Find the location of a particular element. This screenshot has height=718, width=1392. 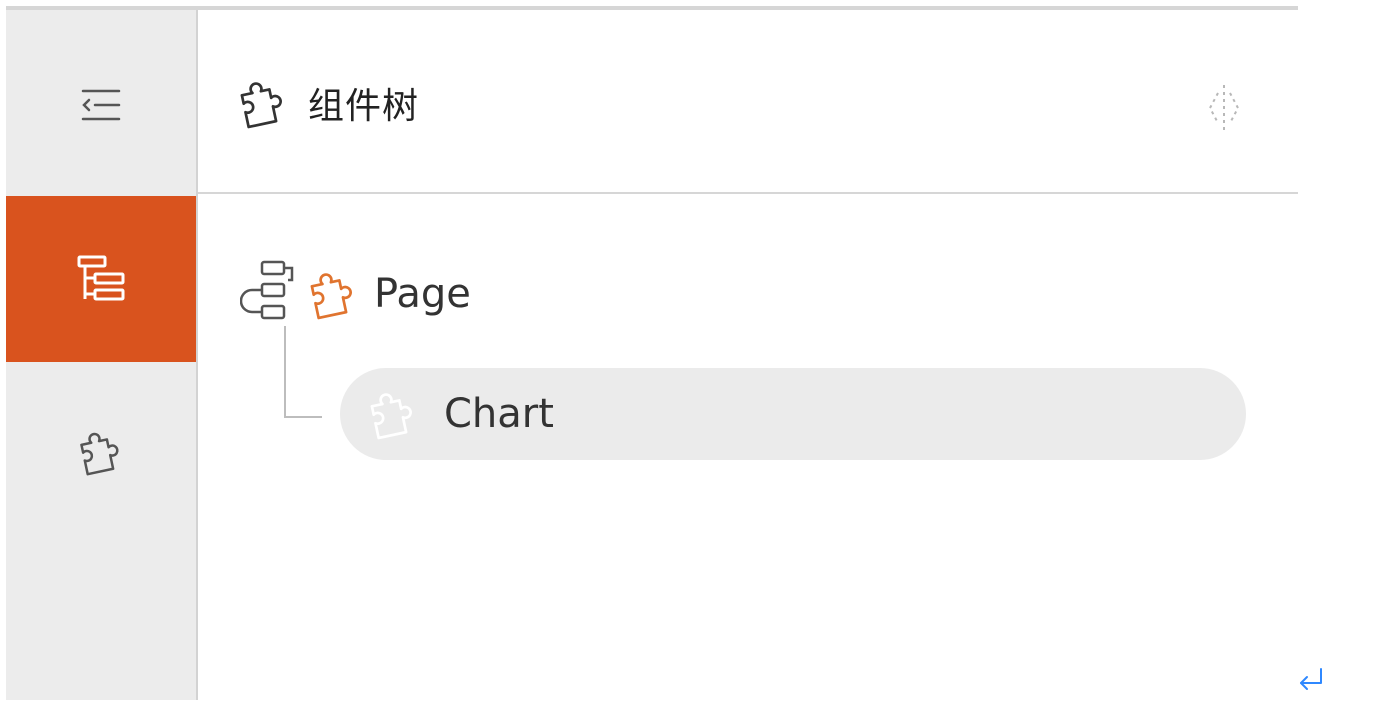

split-view-icon is located at coordinates (1224, 108).